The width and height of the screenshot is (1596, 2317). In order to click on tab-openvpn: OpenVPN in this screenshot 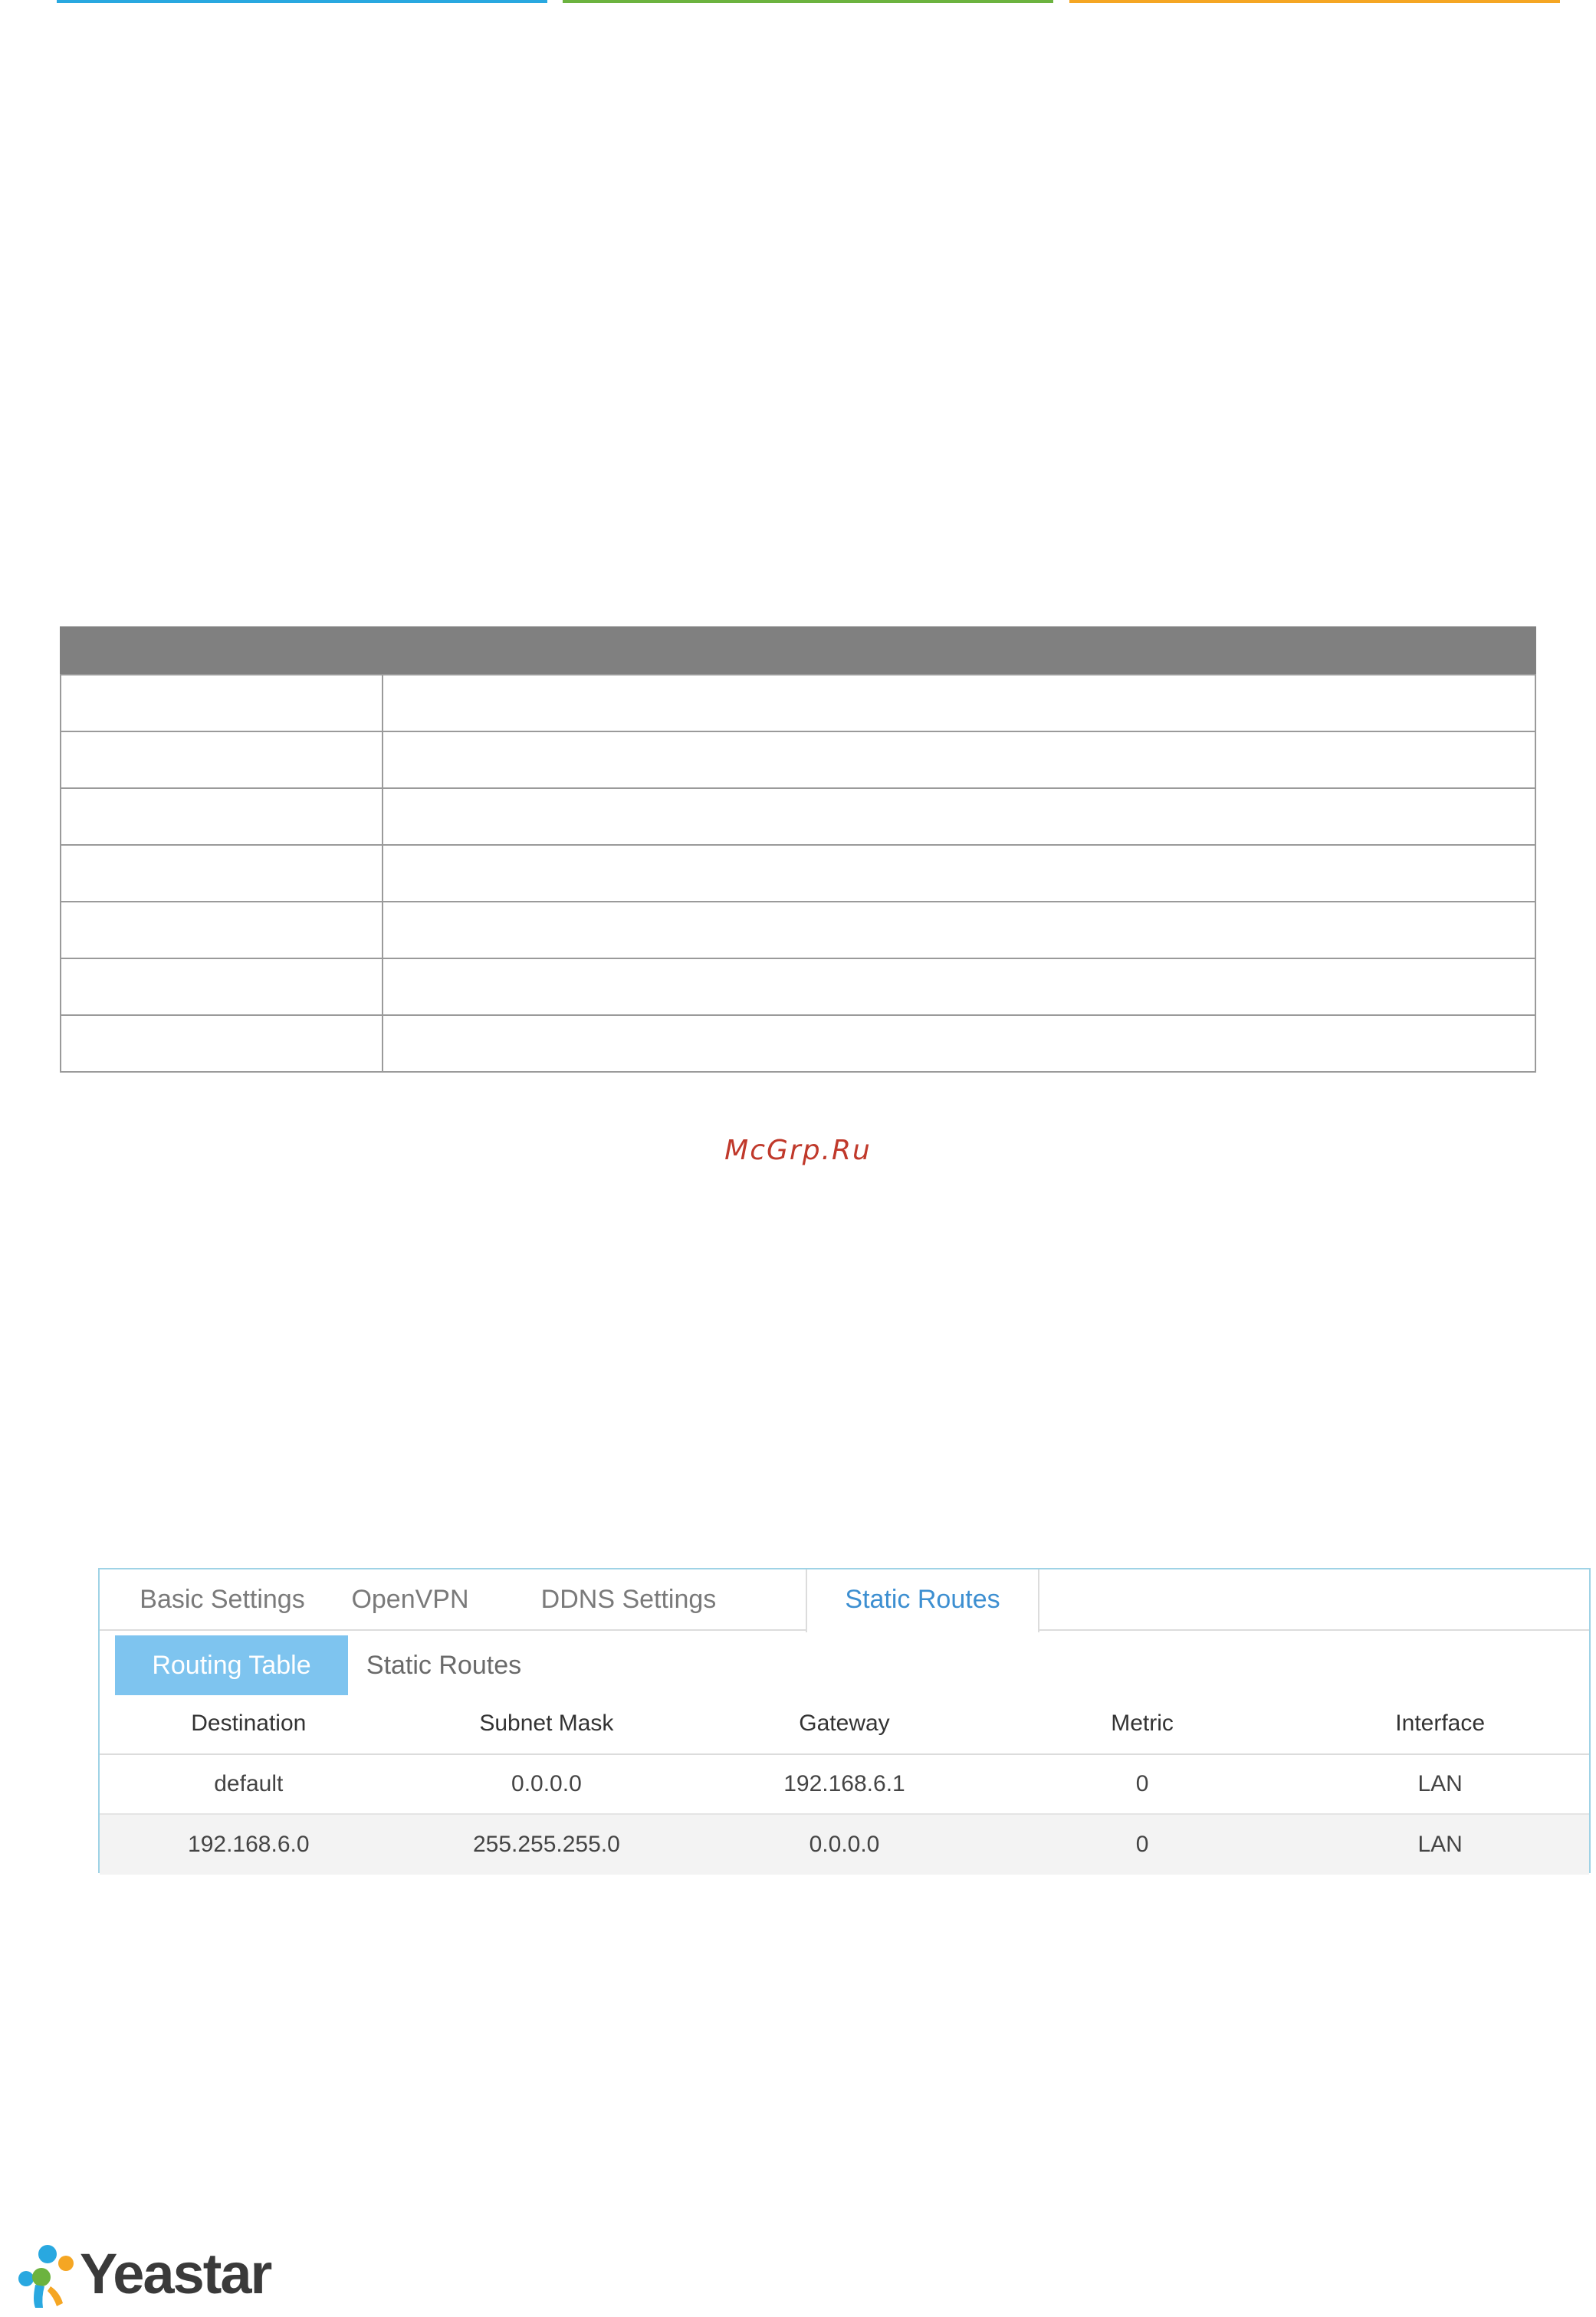, I will do `click(410, 1600)`.